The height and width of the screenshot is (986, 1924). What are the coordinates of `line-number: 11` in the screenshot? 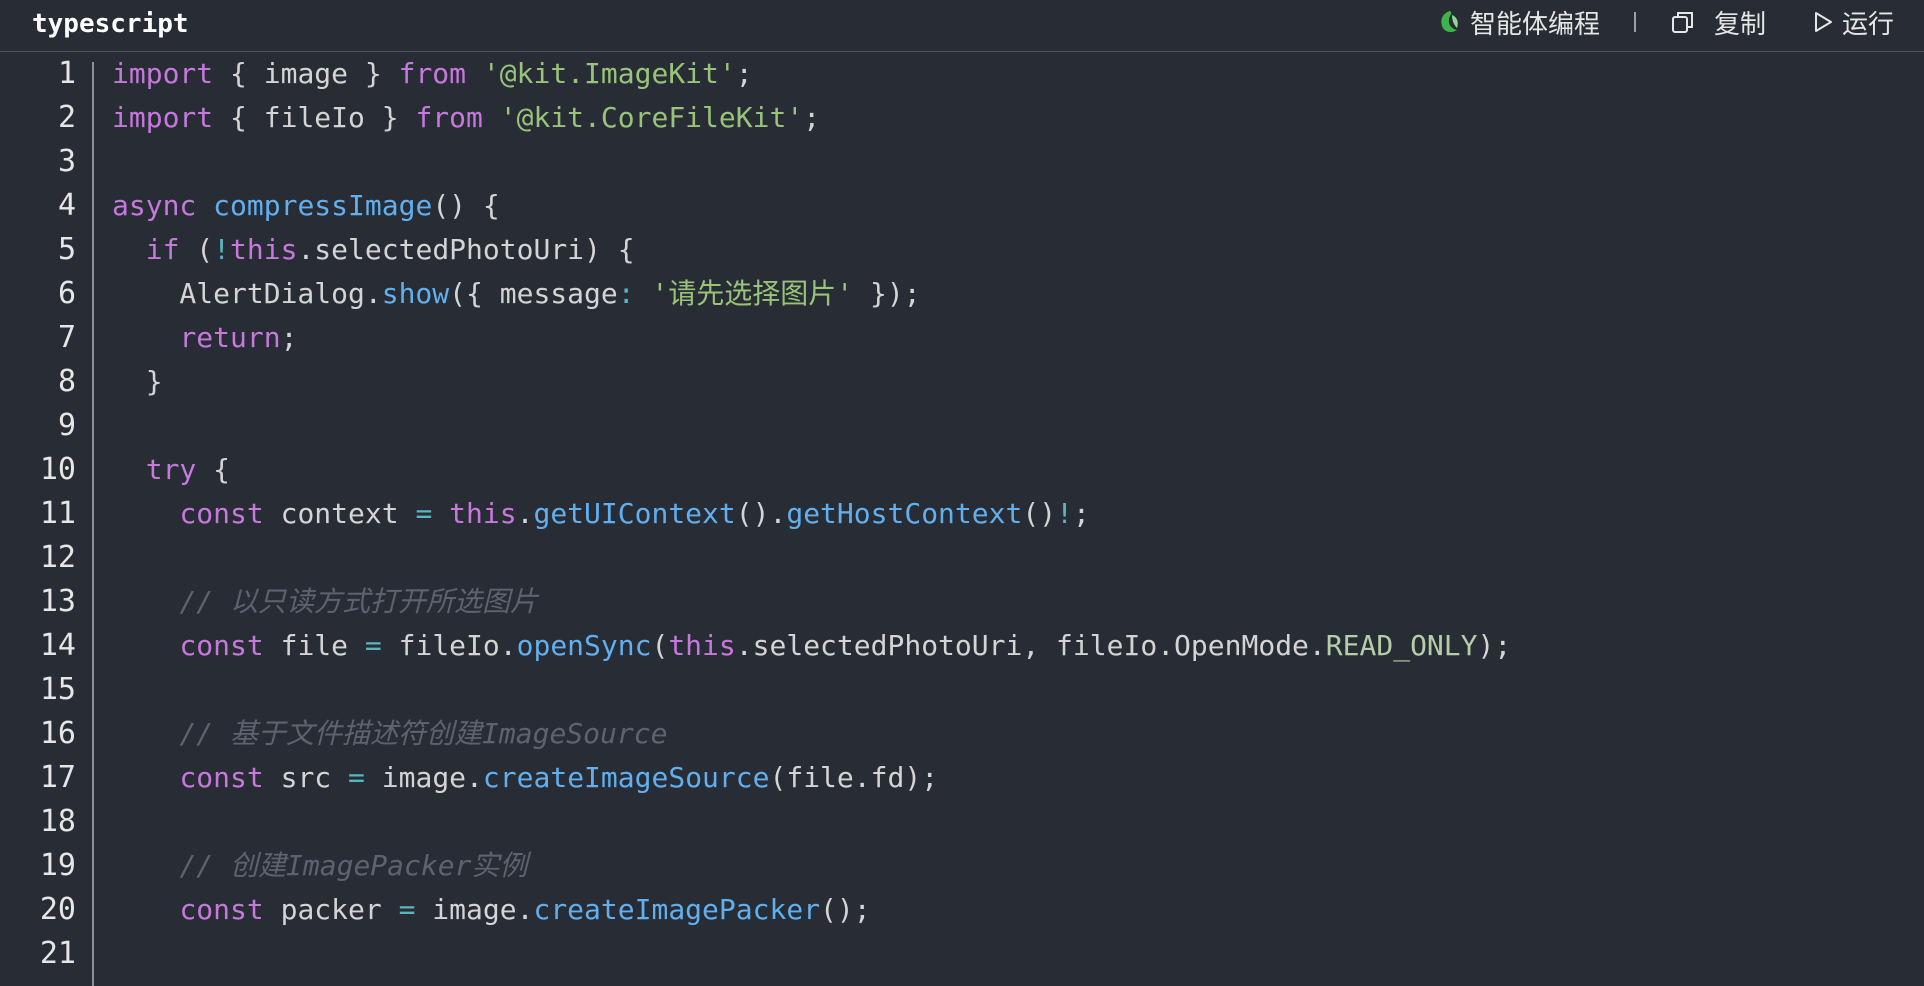 It's located at (57, 513).